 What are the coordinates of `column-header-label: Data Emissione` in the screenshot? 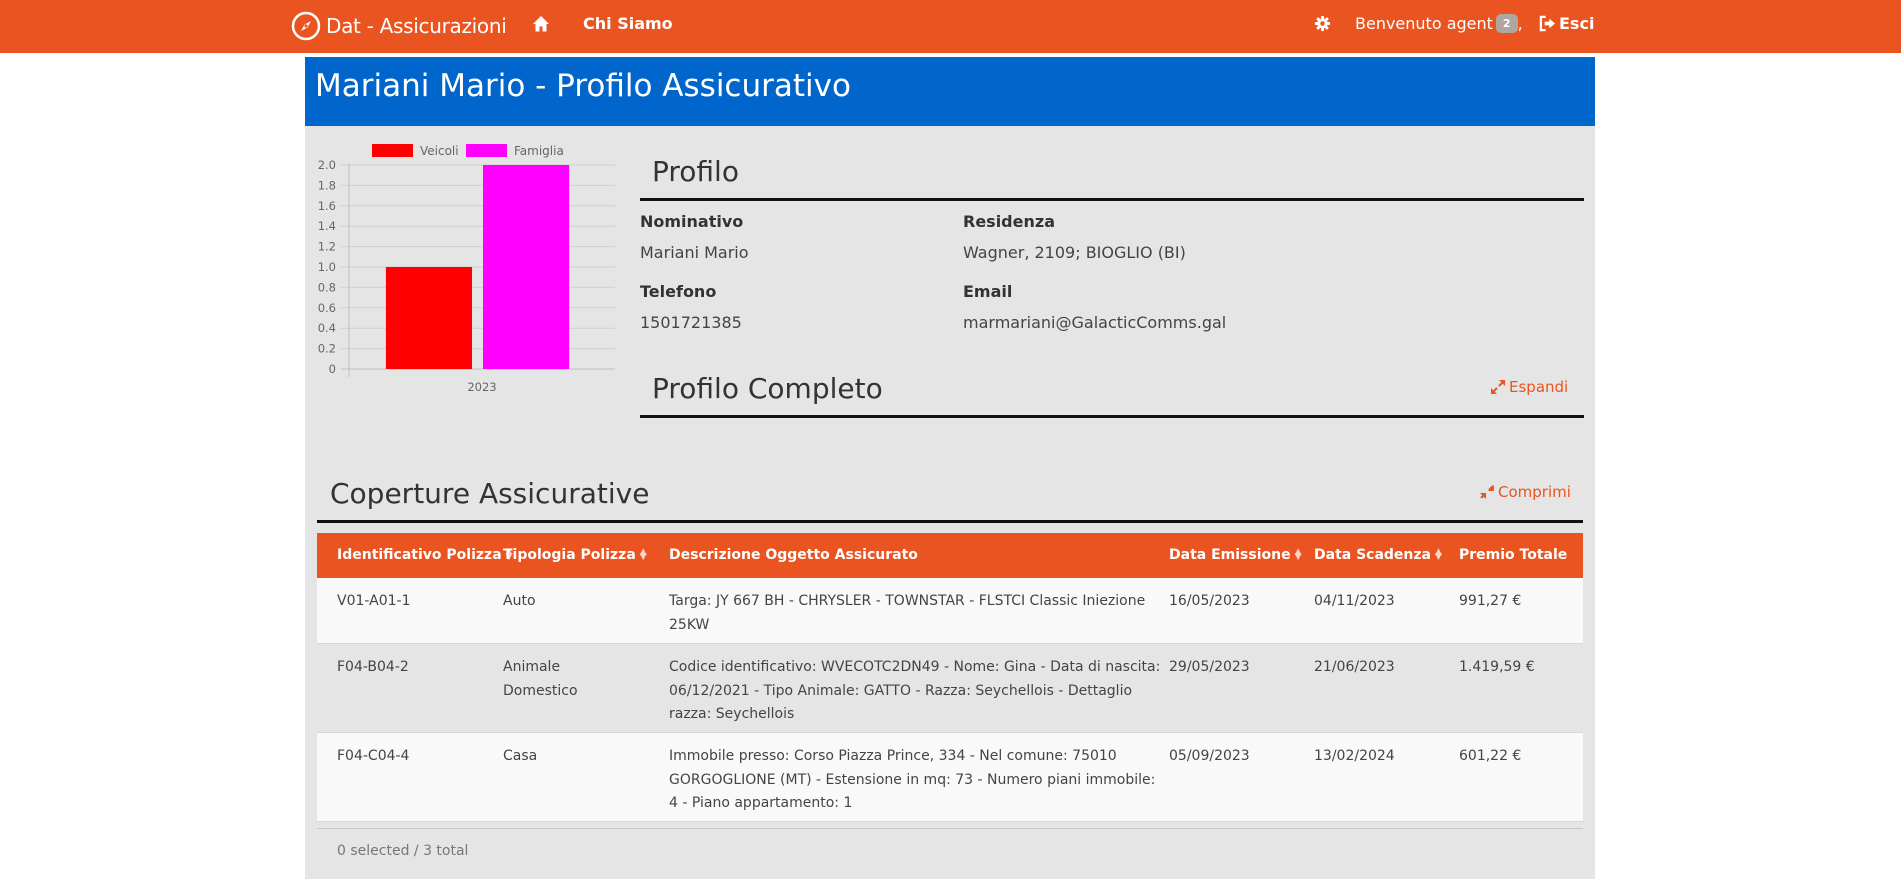 It's located at (1230, 555).